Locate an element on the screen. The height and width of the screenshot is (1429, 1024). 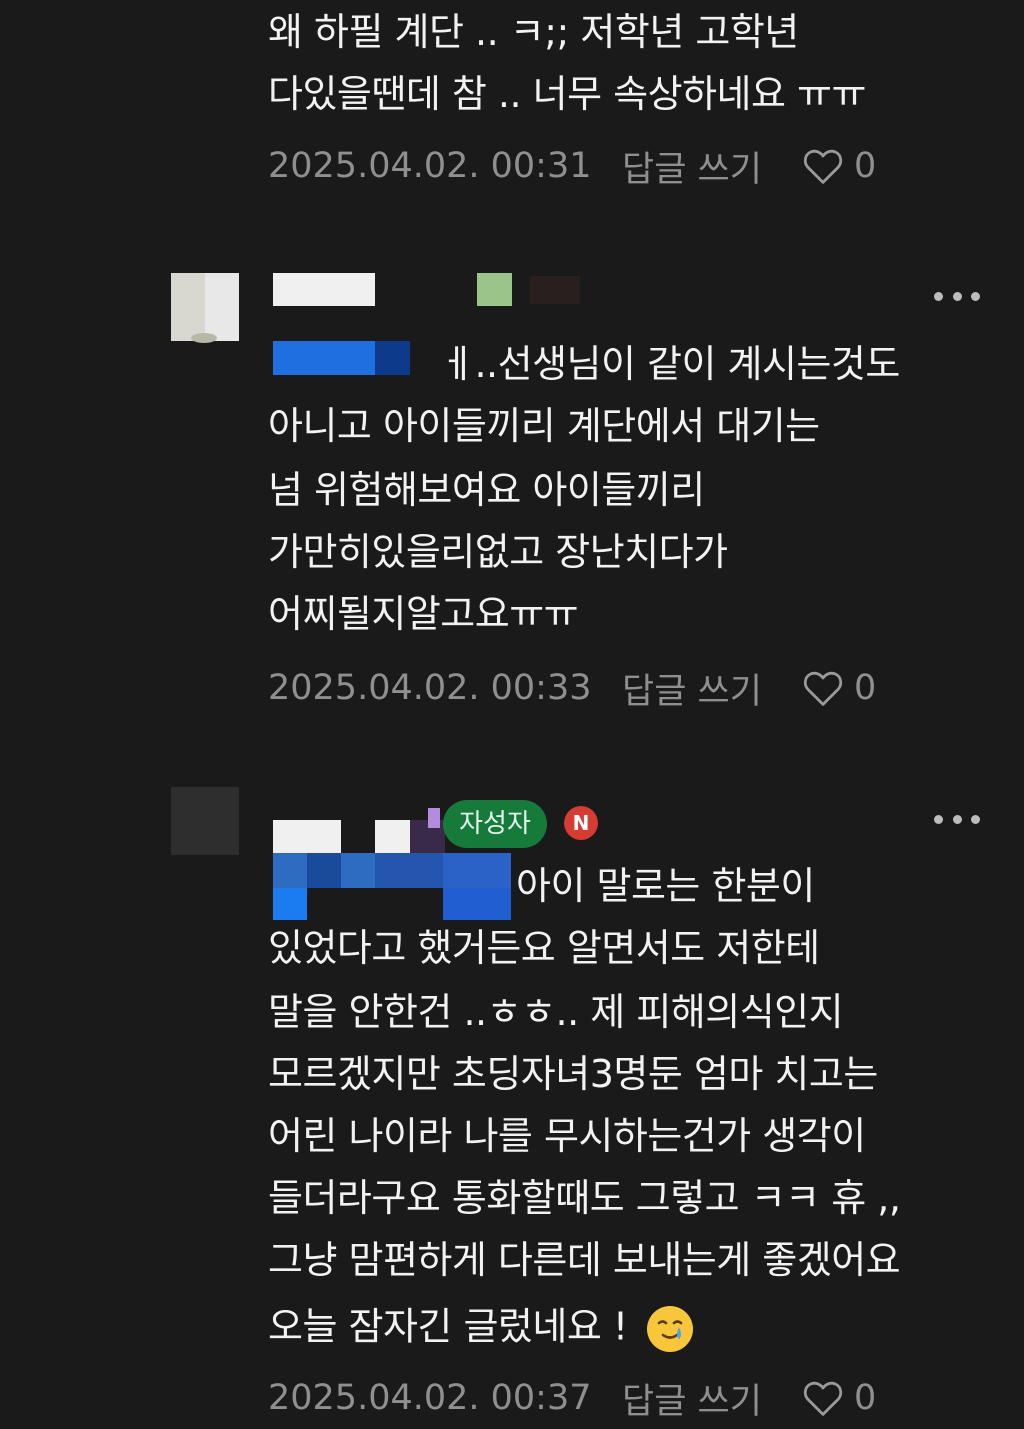
new-badge: N is located at coordinates (581, 823).